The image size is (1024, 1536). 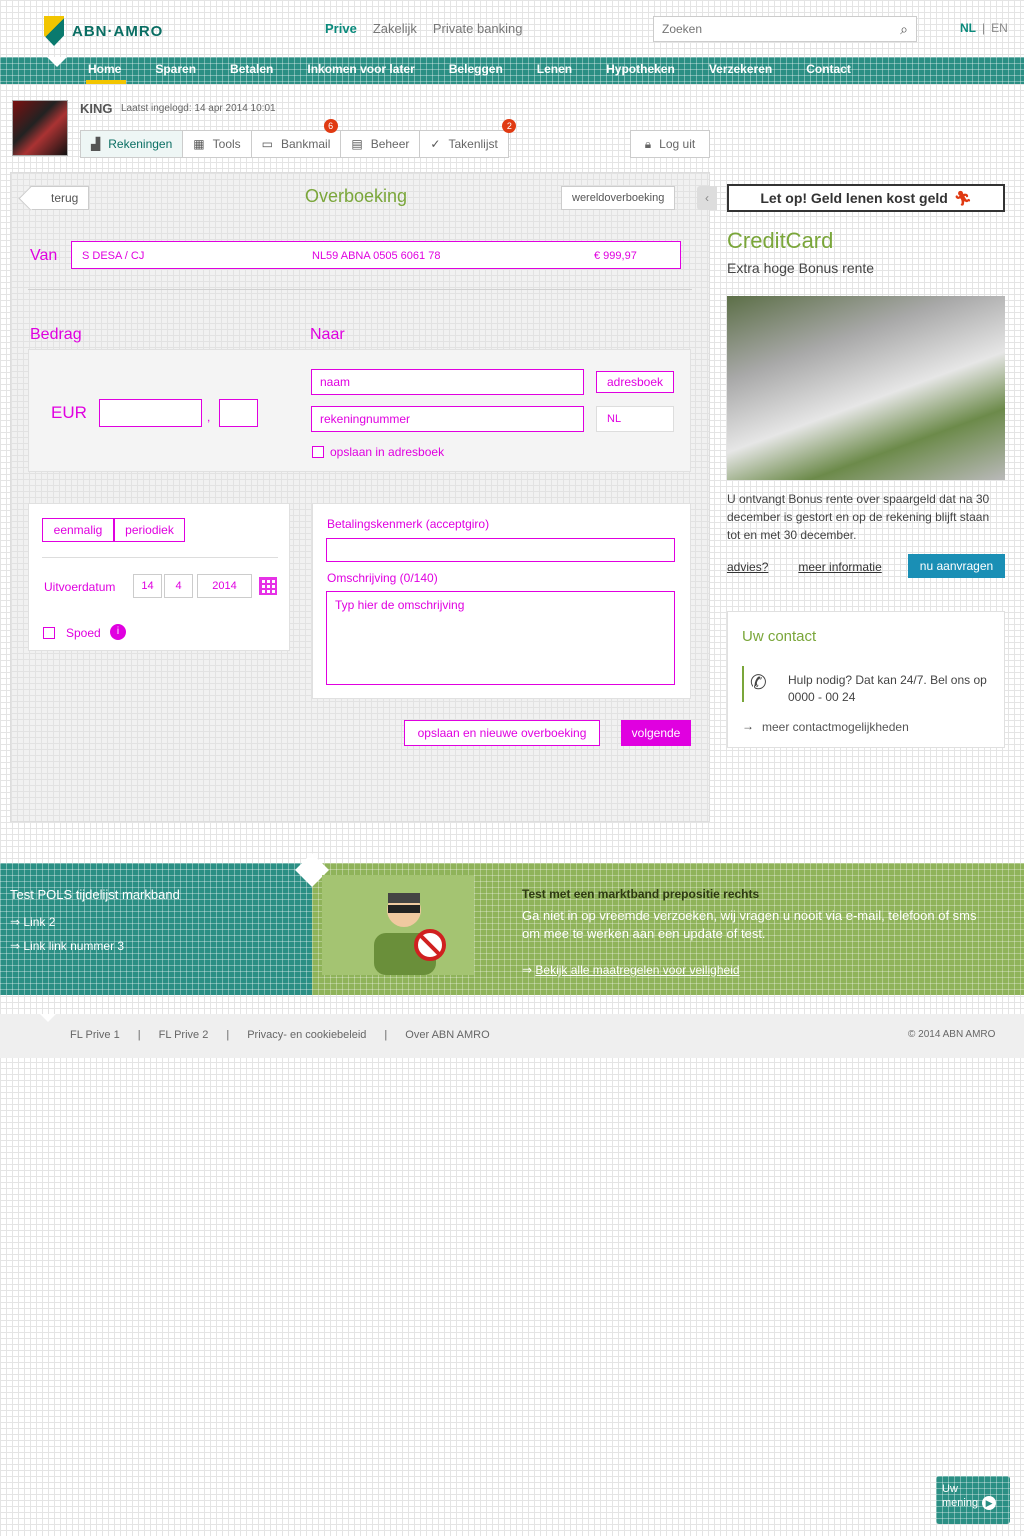 I want to click on footer-pointer, so click(x=48, y=1018).